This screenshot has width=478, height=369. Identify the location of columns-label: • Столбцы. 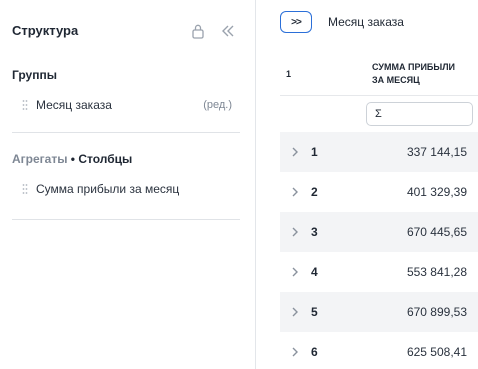
(100, 159).